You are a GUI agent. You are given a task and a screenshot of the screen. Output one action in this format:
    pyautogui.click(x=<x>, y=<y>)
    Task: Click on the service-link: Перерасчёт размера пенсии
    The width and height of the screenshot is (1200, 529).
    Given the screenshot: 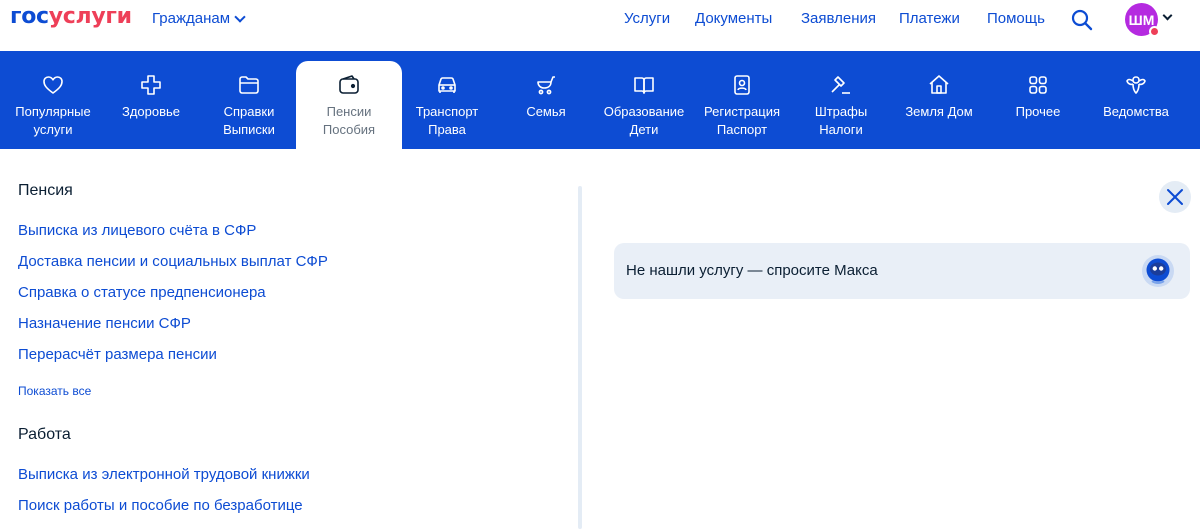 What is the action you would take?
    pyautogui.click(x=117, y=354)
    